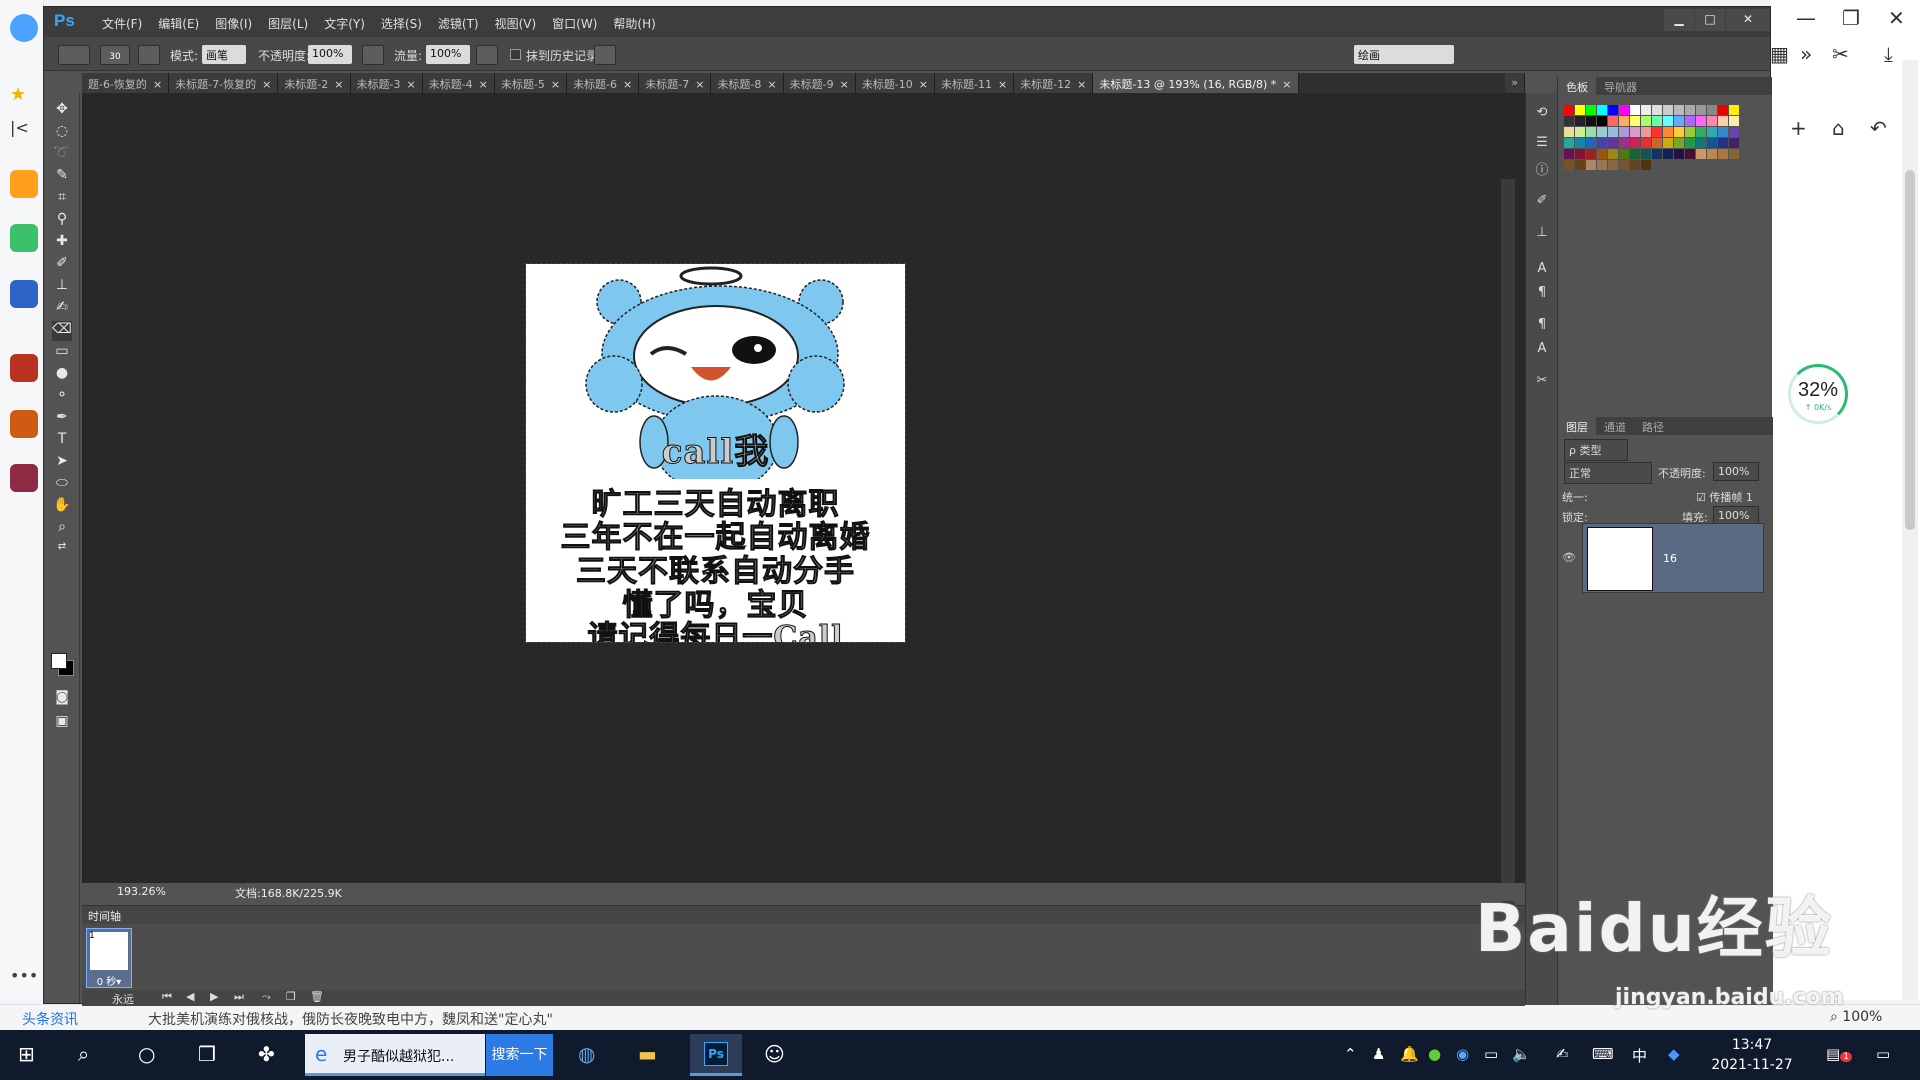  What do you see at coordinates (1710, 20) in the screenshot?
I see `ps-maximize-button: □` at bounding box center [1710, 20].